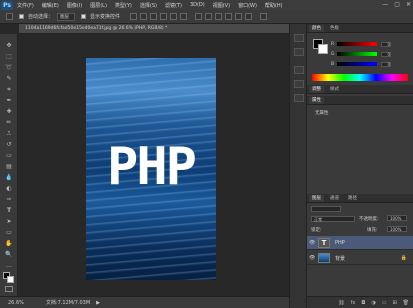 This screenshot has height=308, width=413. Describe the element at coordinates (174, 16) in the screenshot. I see `align-hcenter-icon` at that location.